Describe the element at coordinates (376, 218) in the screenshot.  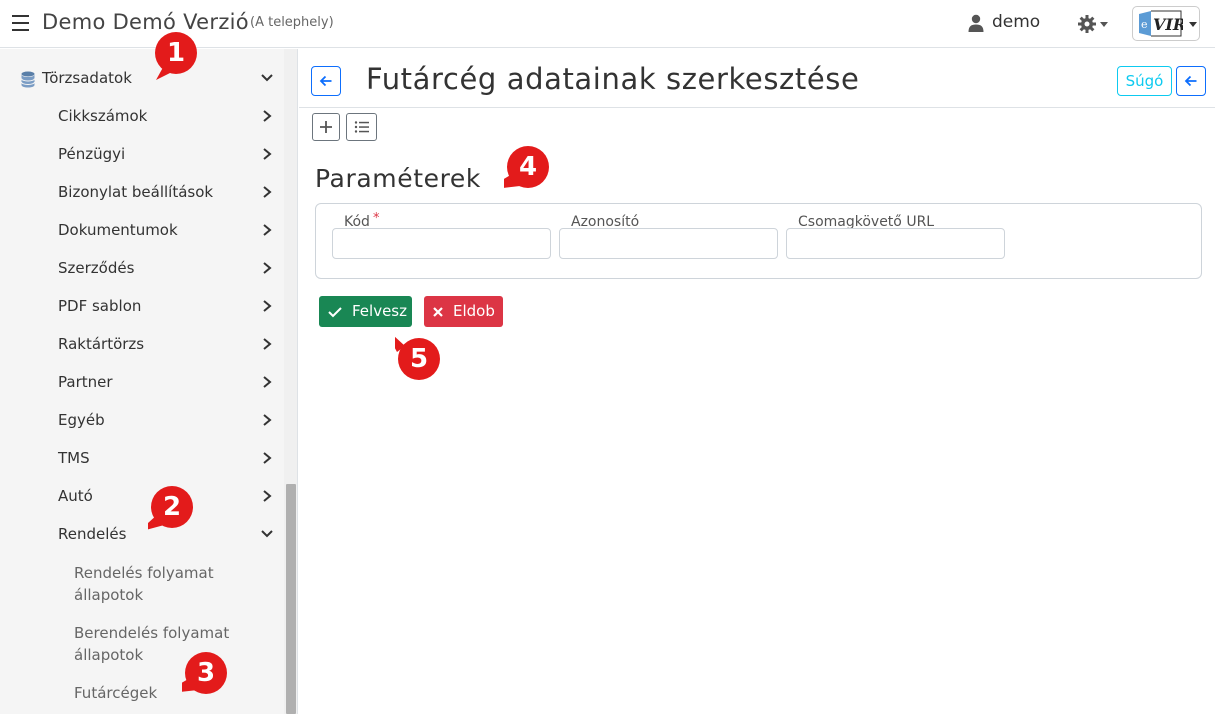
I see `required-marker: *` at that location.